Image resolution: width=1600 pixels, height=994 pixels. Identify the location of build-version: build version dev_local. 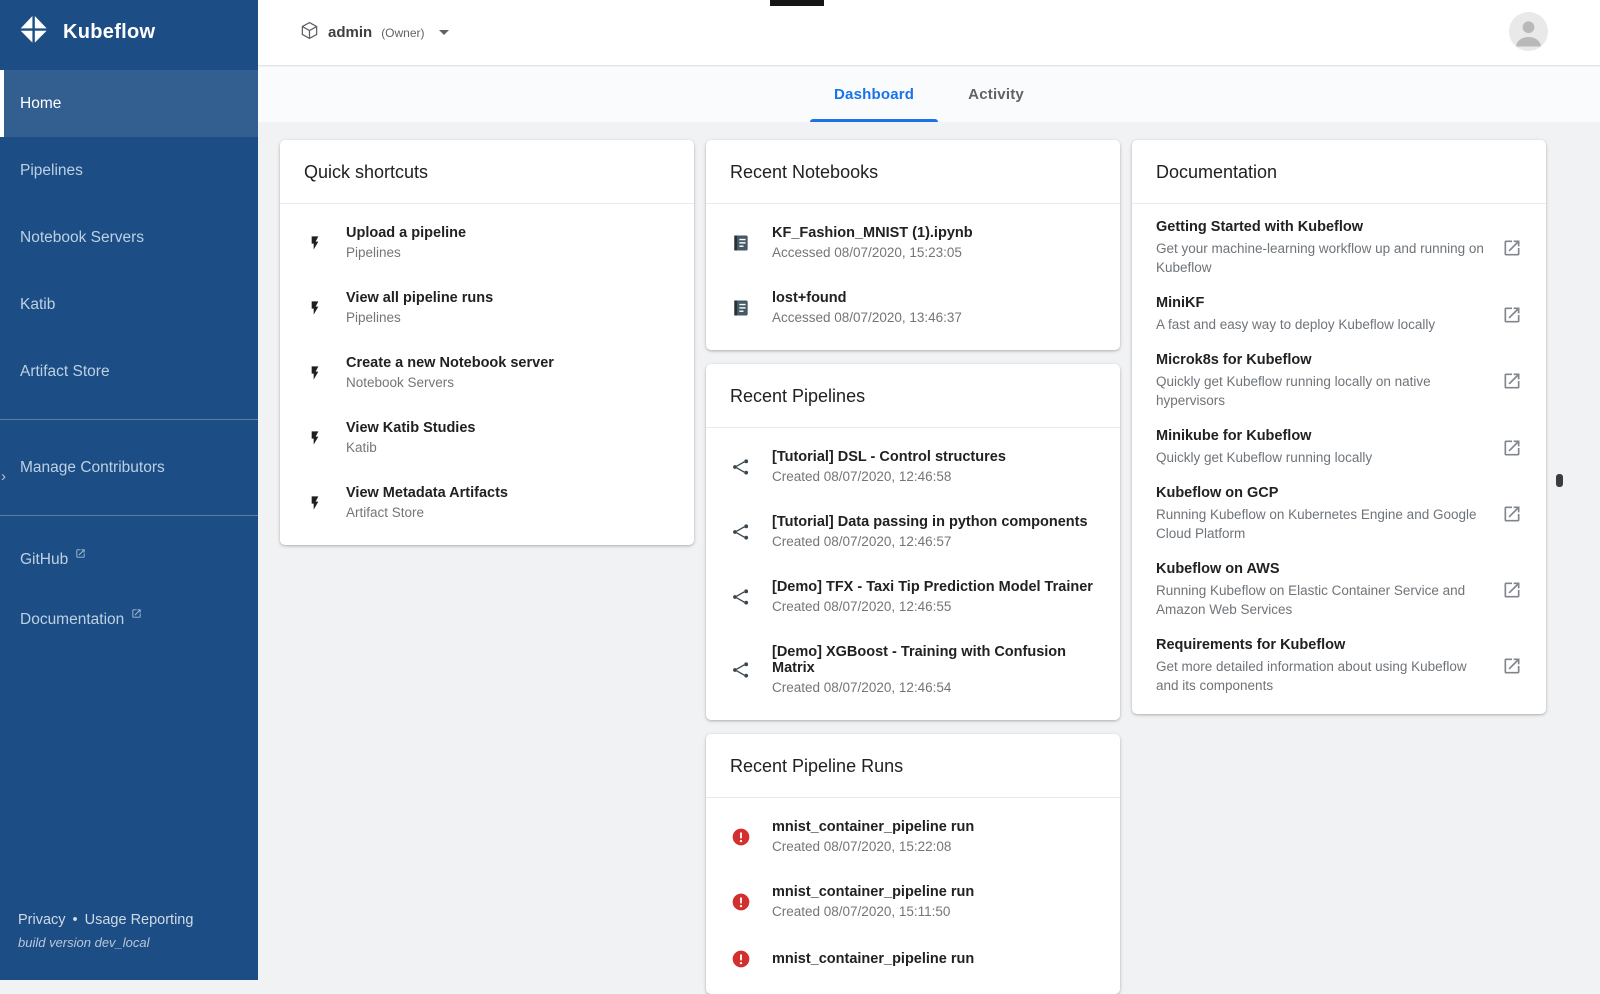
(84, 942).